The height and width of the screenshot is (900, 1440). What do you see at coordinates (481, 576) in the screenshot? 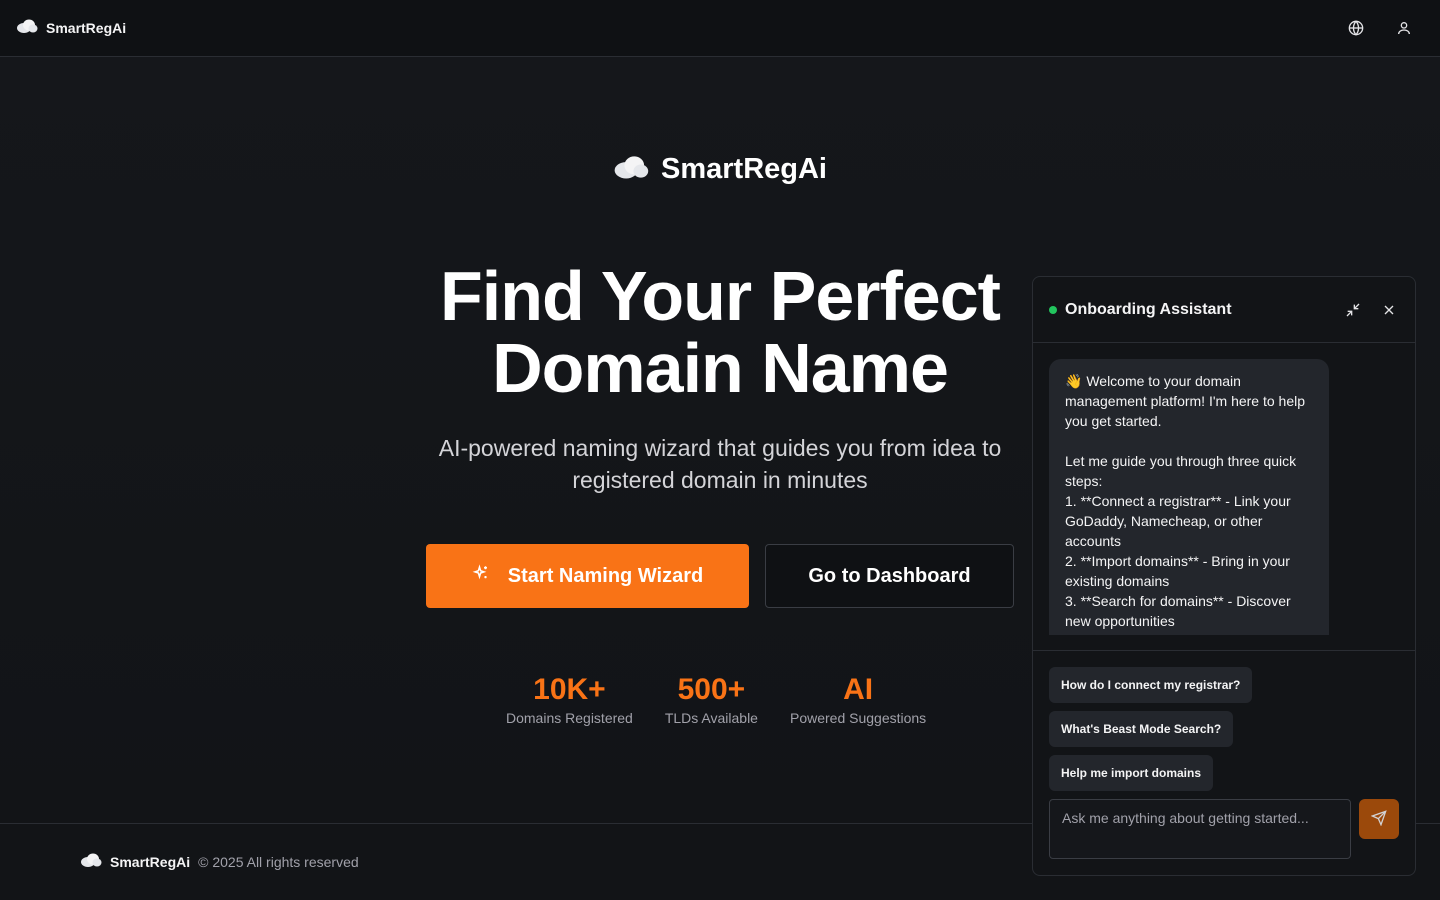
I see `sparkles-icon` at bounding box center [481, 576].